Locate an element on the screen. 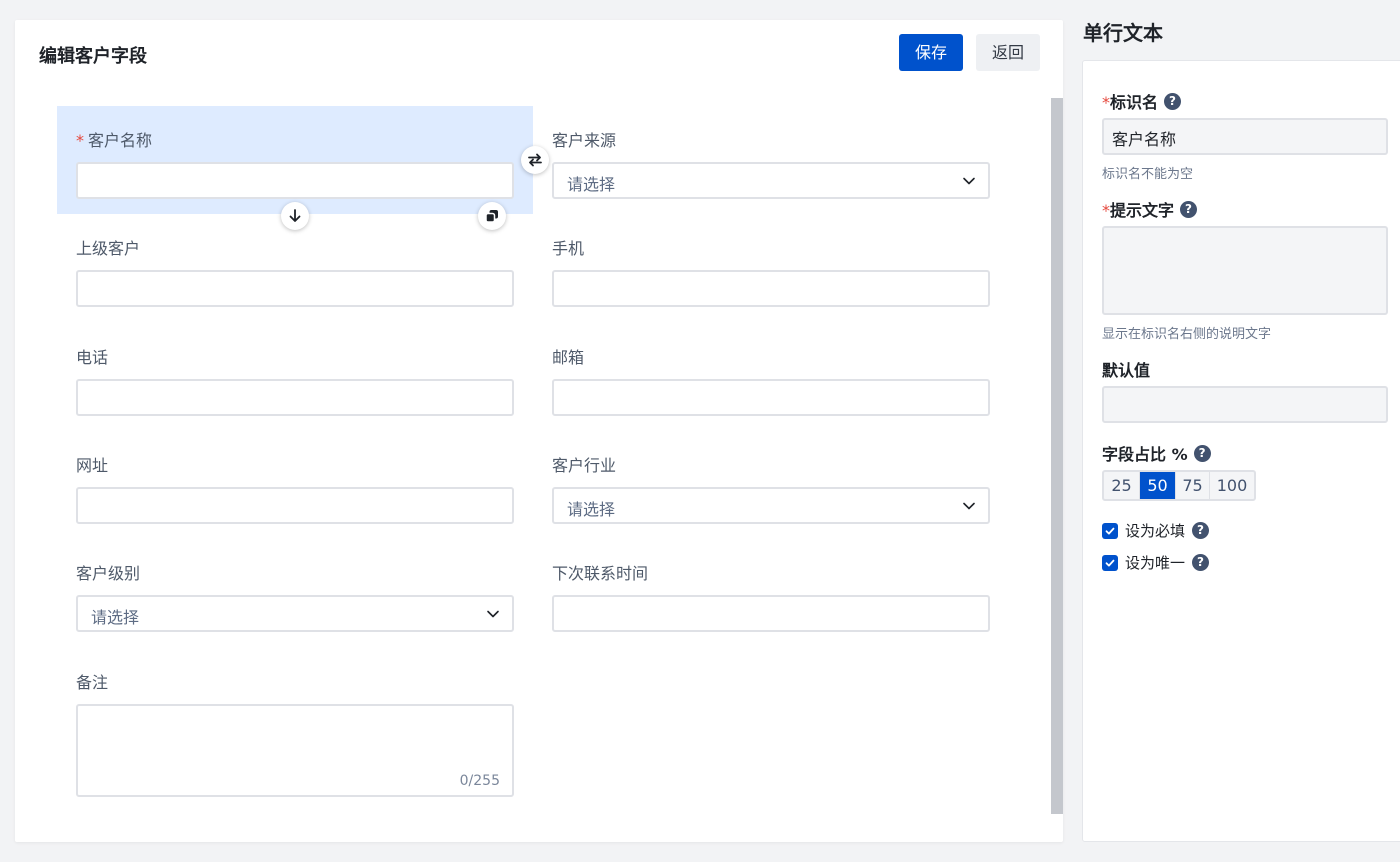  copy-icon is located at coordinates (492, 216).